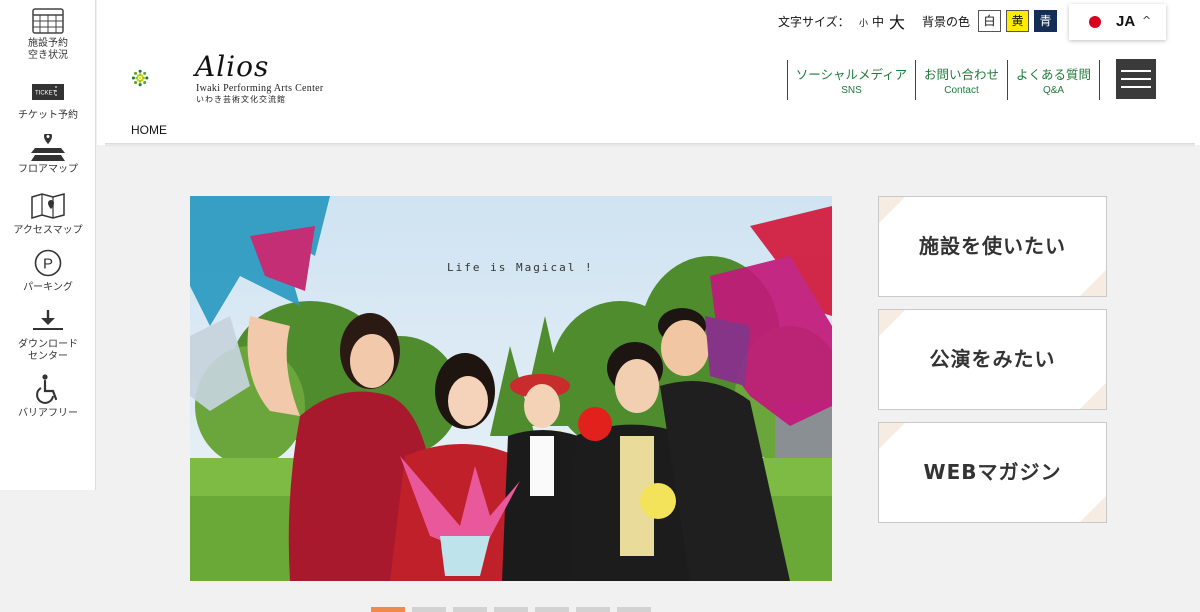 The image size is (1200, 612). What do you see at coordinates (47, 389) in the screenshot?
I see `wheelchair-icon` at bounding box center [47, 389].